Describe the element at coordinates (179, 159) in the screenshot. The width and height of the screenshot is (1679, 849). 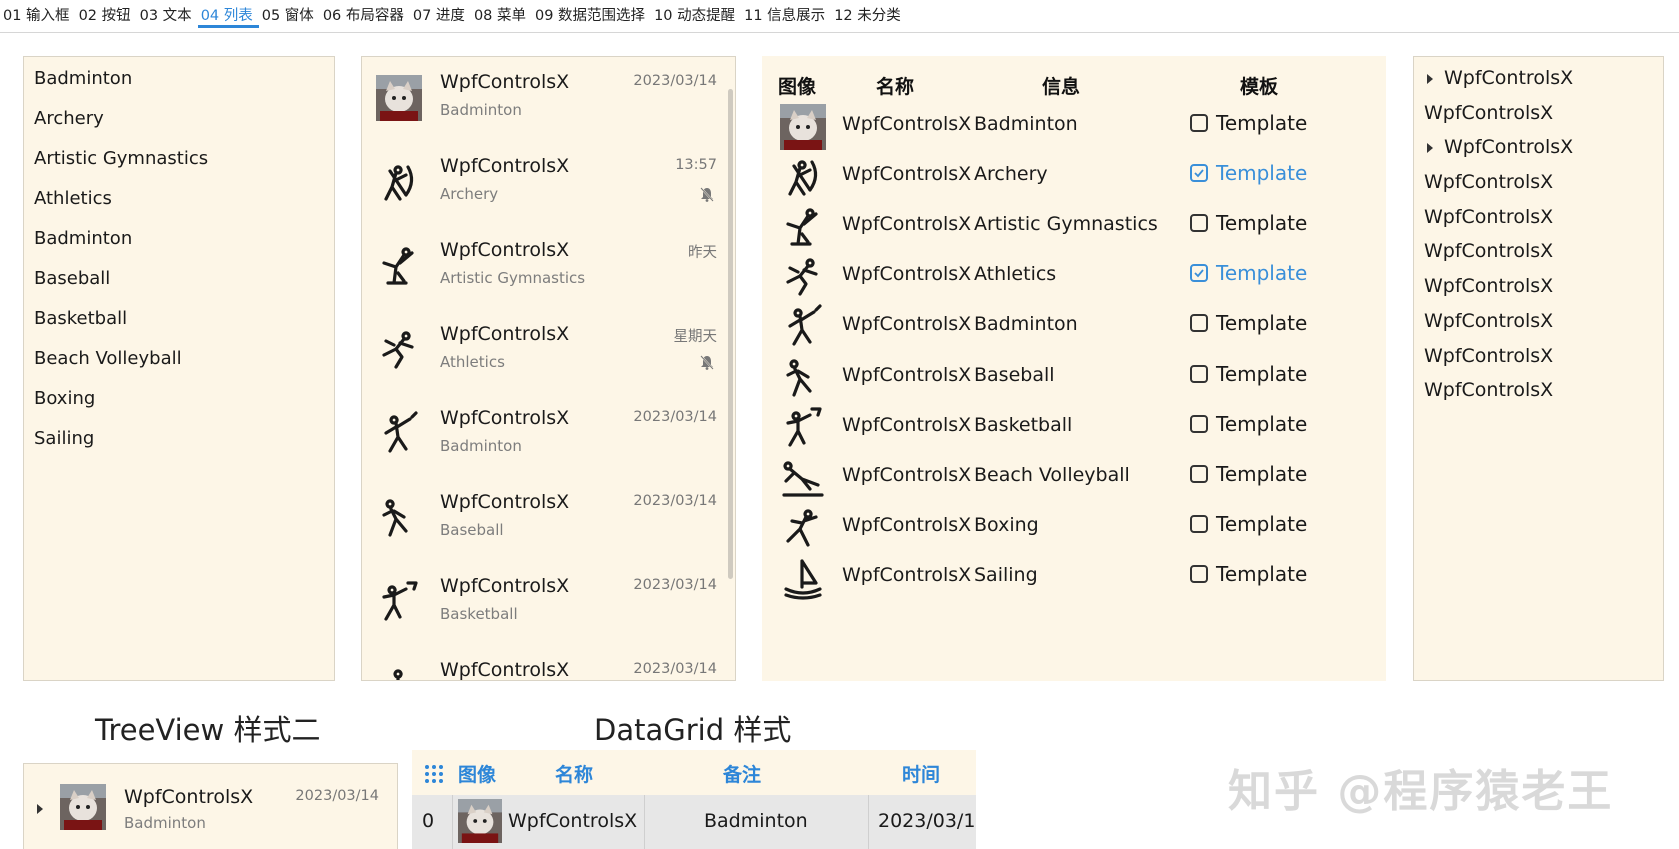
I see `list-item: Artistic Gymnastics` at that location.